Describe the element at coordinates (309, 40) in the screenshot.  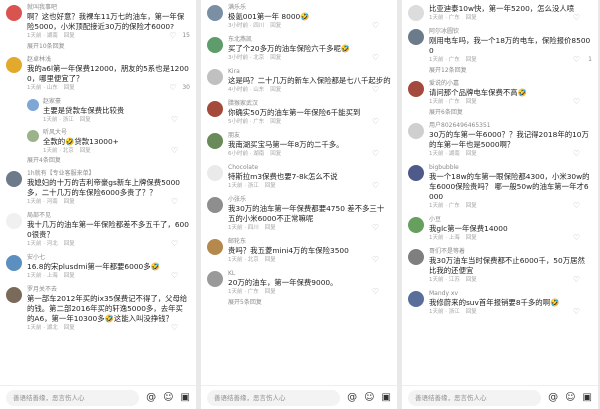
I see `comment-author: 东北燕凯` at that location.